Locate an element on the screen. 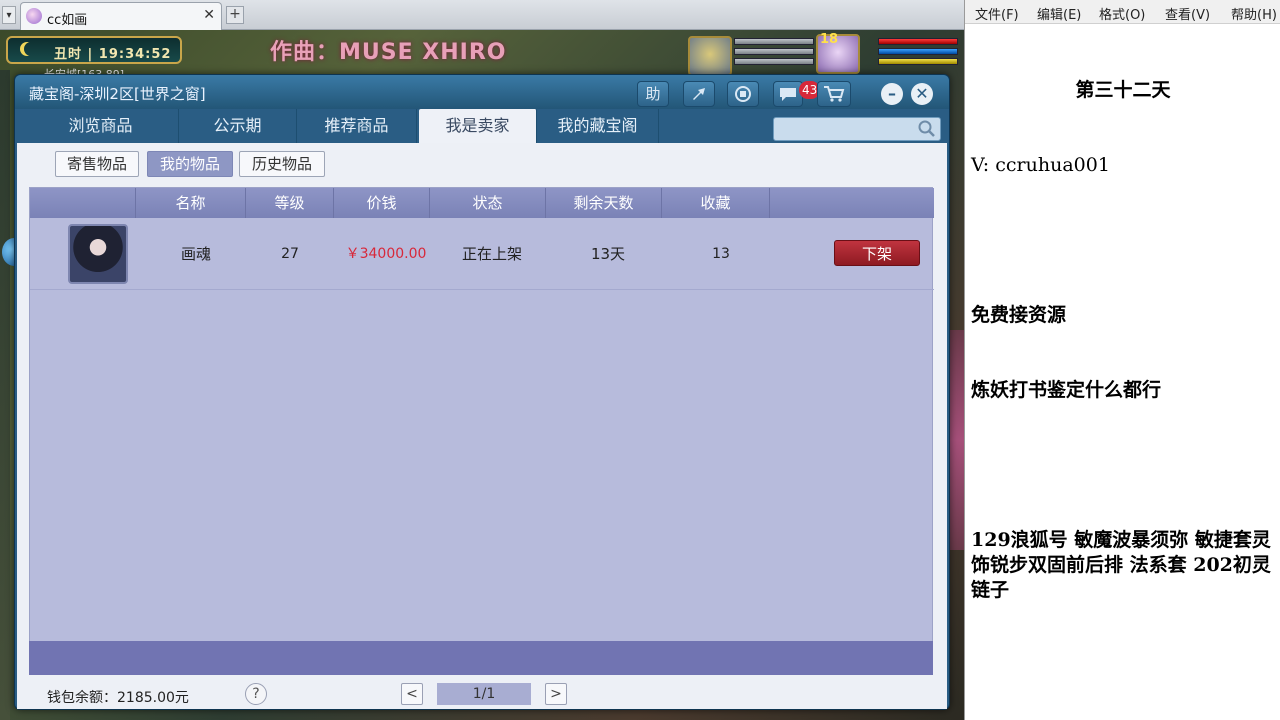 The width and height of the screenshot is (1280, 720). search-input is located at coordinates (857, 129).